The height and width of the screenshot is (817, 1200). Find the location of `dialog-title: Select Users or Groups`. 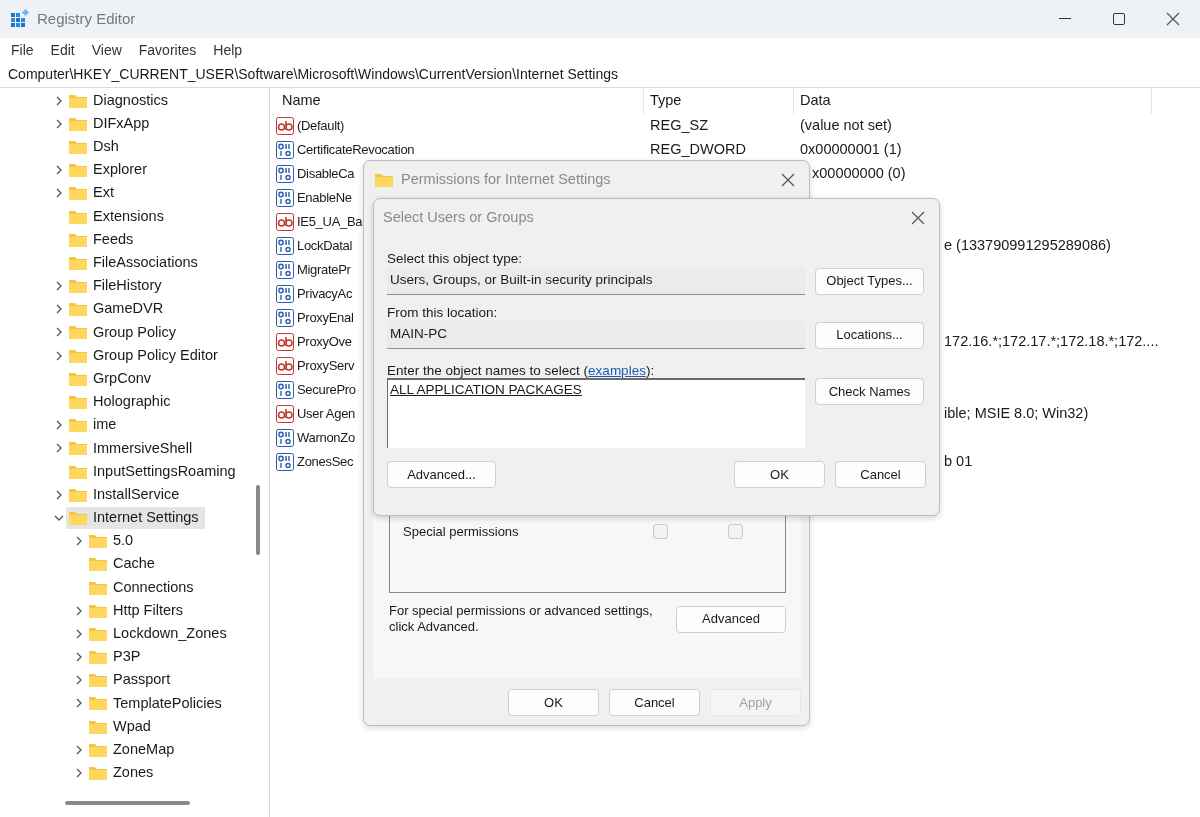

dialog-title: Select Users or Groups is located at coordinates (458, 218).